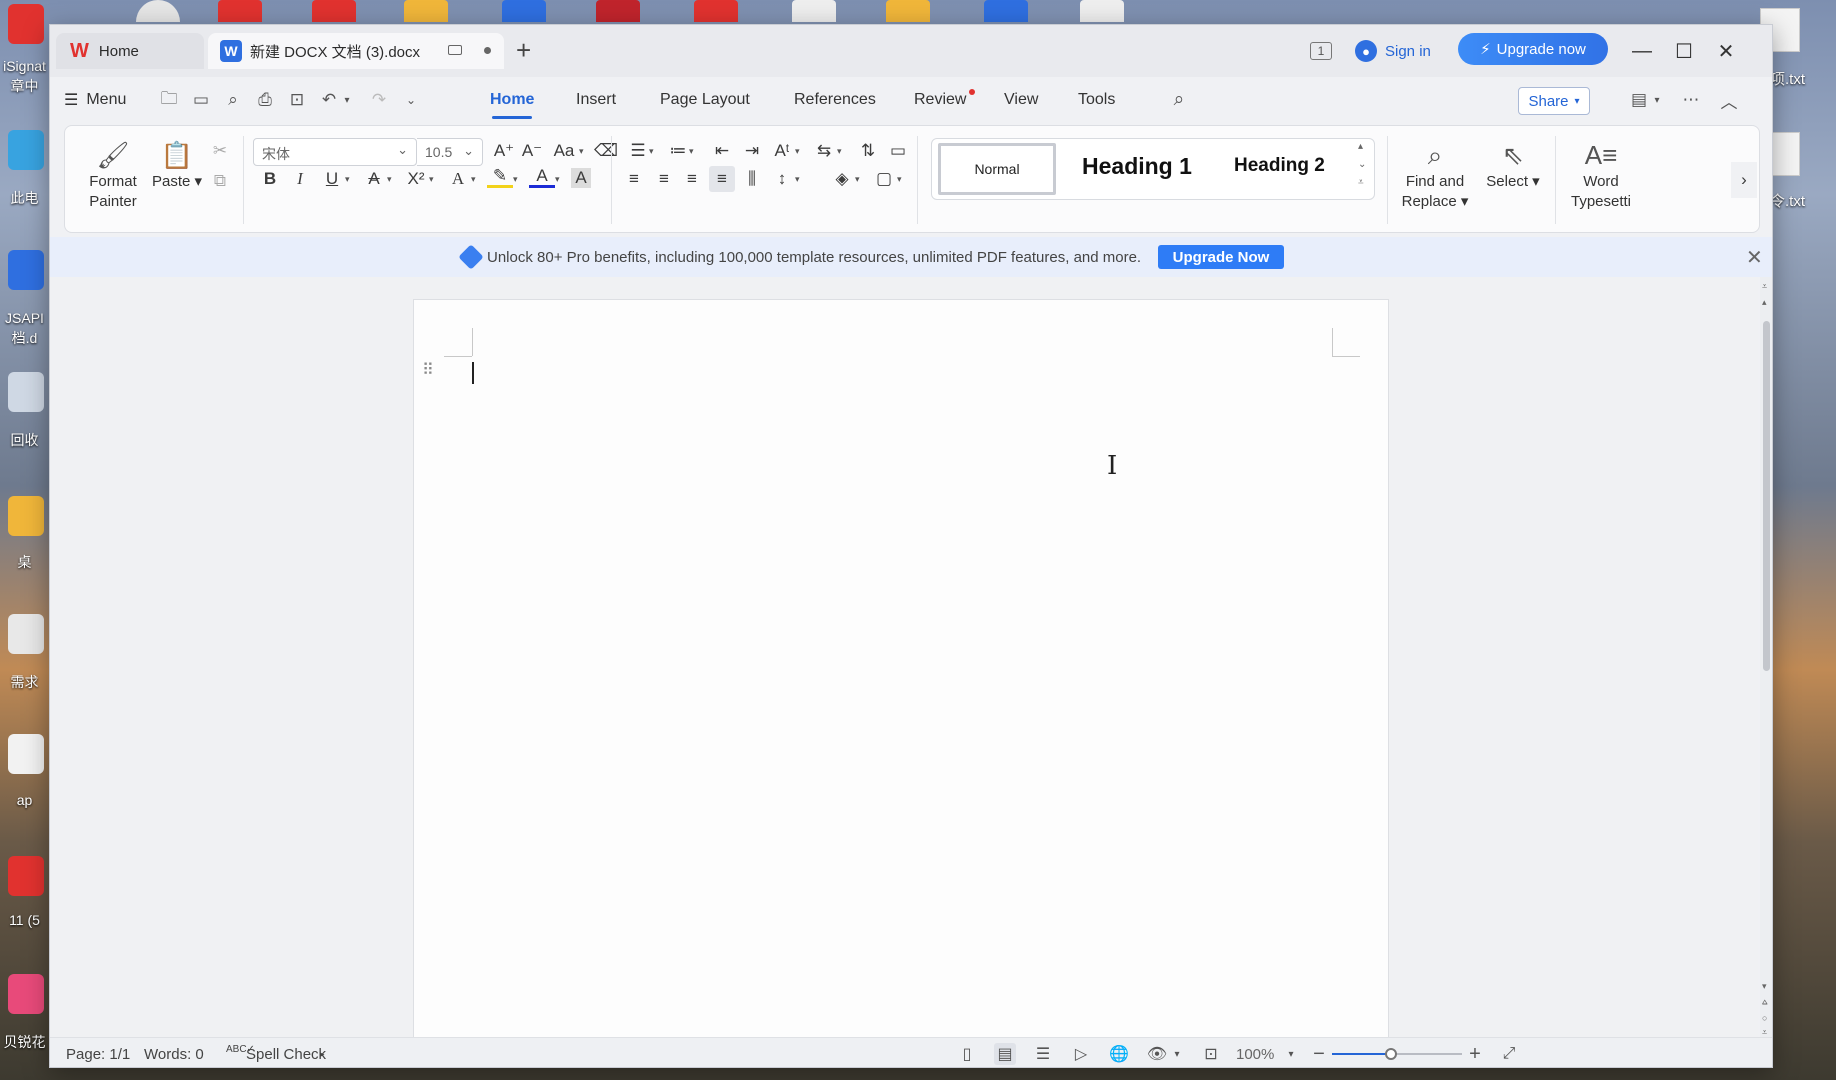 This screenshot has height=1080, width=1836. Describe the element at coordinates (332, 179) in the screenshot. I see `underline-icon: U` at that location.